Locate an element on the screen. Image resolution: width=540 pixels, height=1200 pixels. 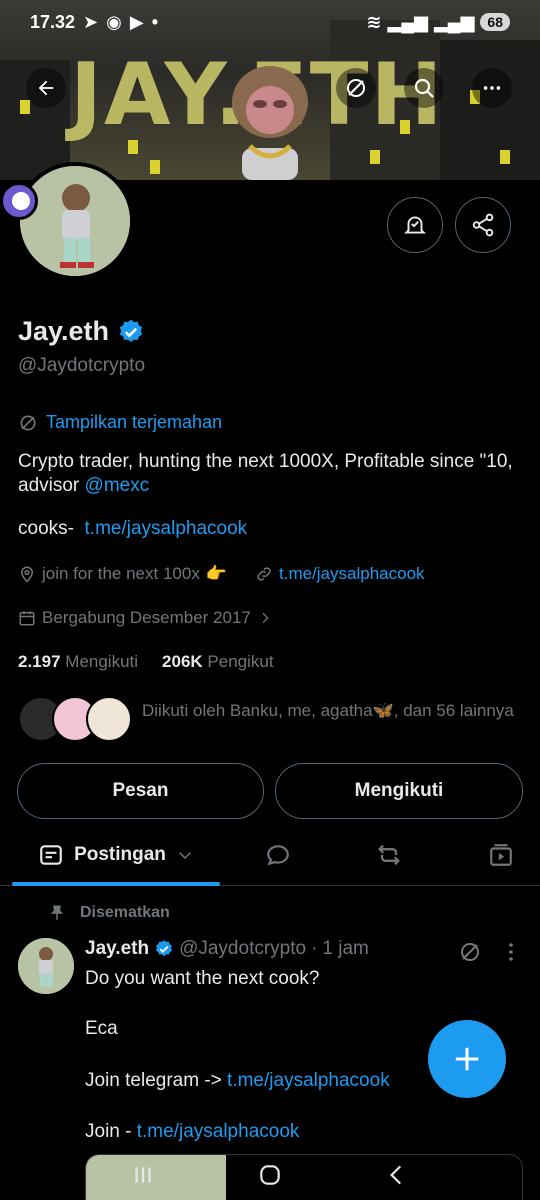
post-time: 1 jam is located at coordinates (345, 948).